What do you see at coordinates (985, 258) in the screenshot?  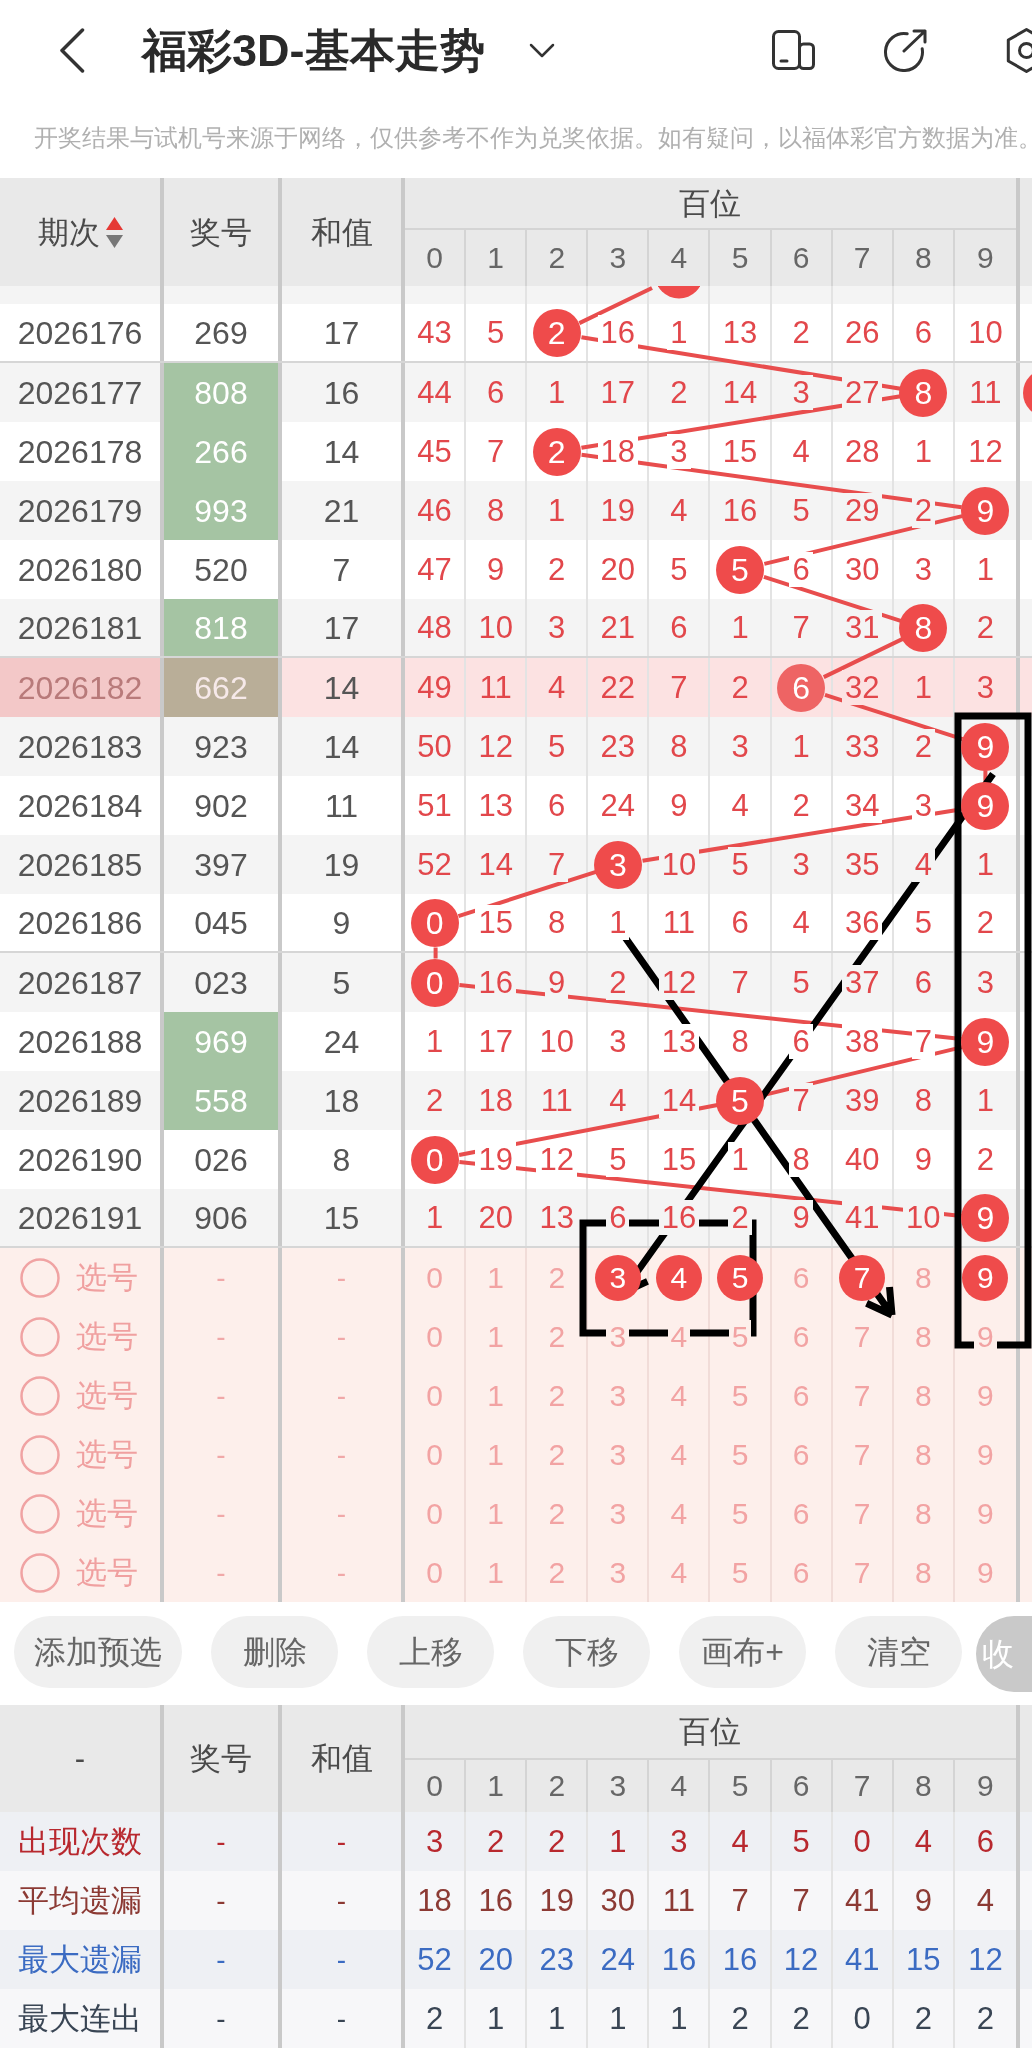 I see `column-heading: 9` at bounding box center [985, 258].